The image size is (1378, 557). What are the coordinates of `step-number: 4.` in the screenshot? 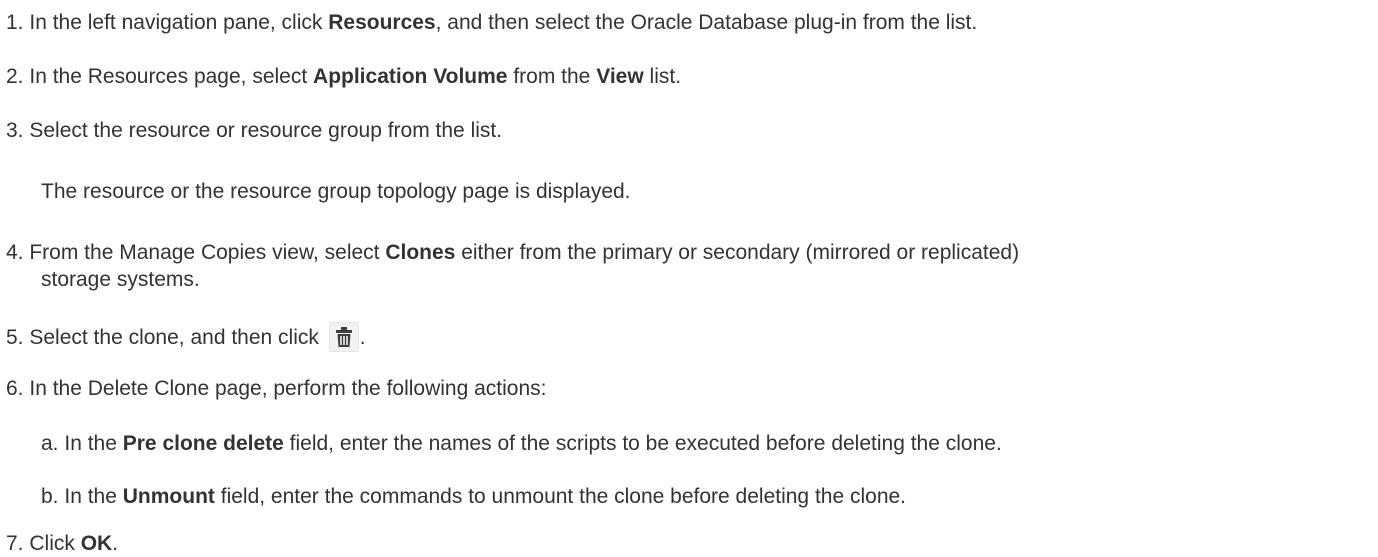 It's located at (15, 252).